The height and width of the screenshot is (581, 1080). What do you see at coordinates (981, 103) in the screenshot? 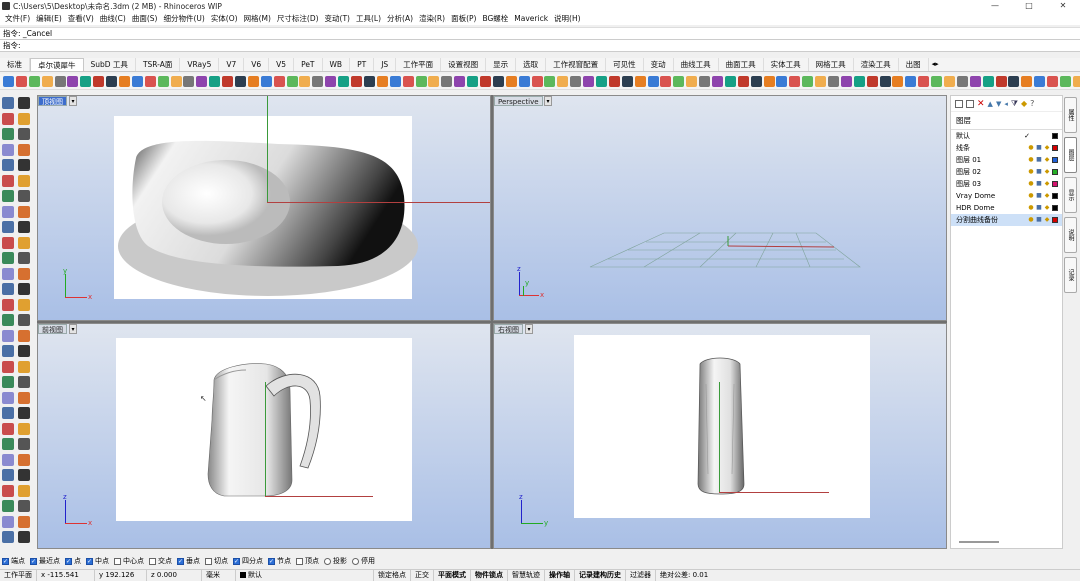
I see `delete-layer-icon: ✕` at bounding box center [981, 103].